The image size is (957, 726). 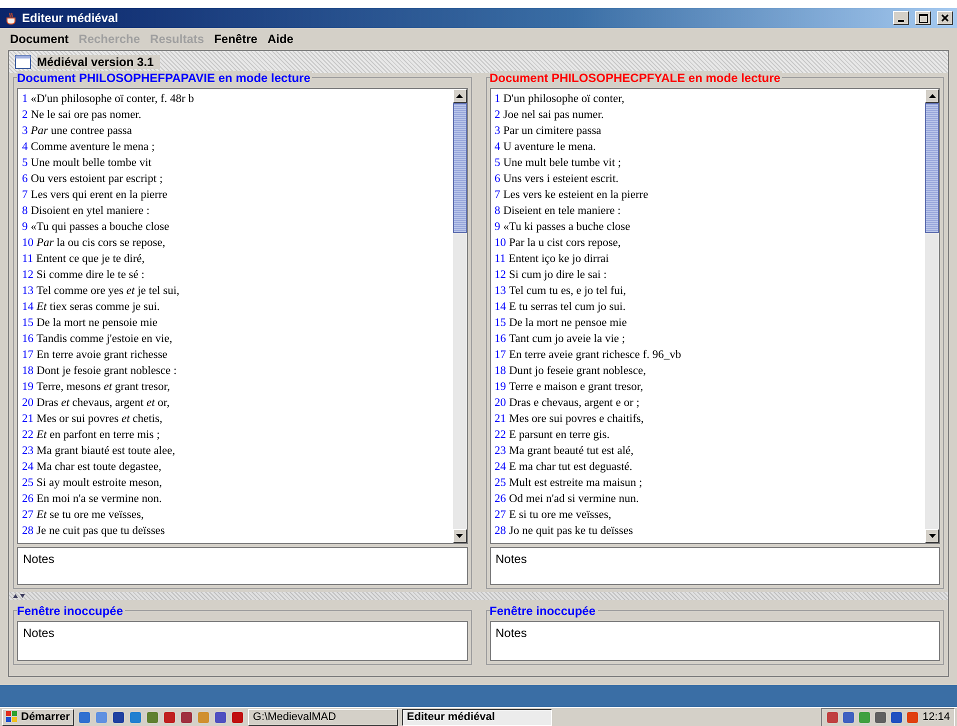 I want to click on menu-item: Fenêtre, so click(x=236, y=39).